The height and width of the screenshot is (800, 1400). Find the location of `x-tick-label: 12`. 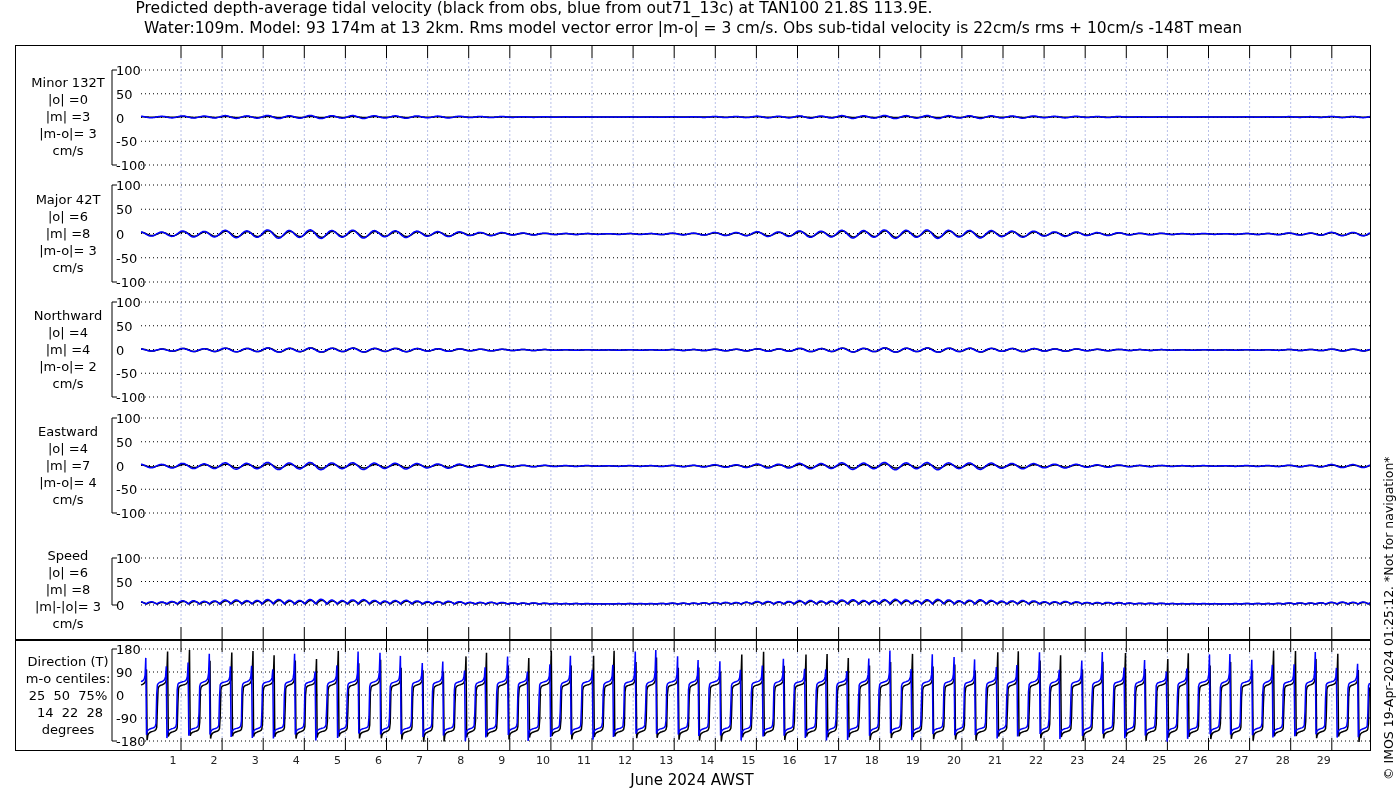

x-tick-label: 12 is located at coordinates (625, 760).